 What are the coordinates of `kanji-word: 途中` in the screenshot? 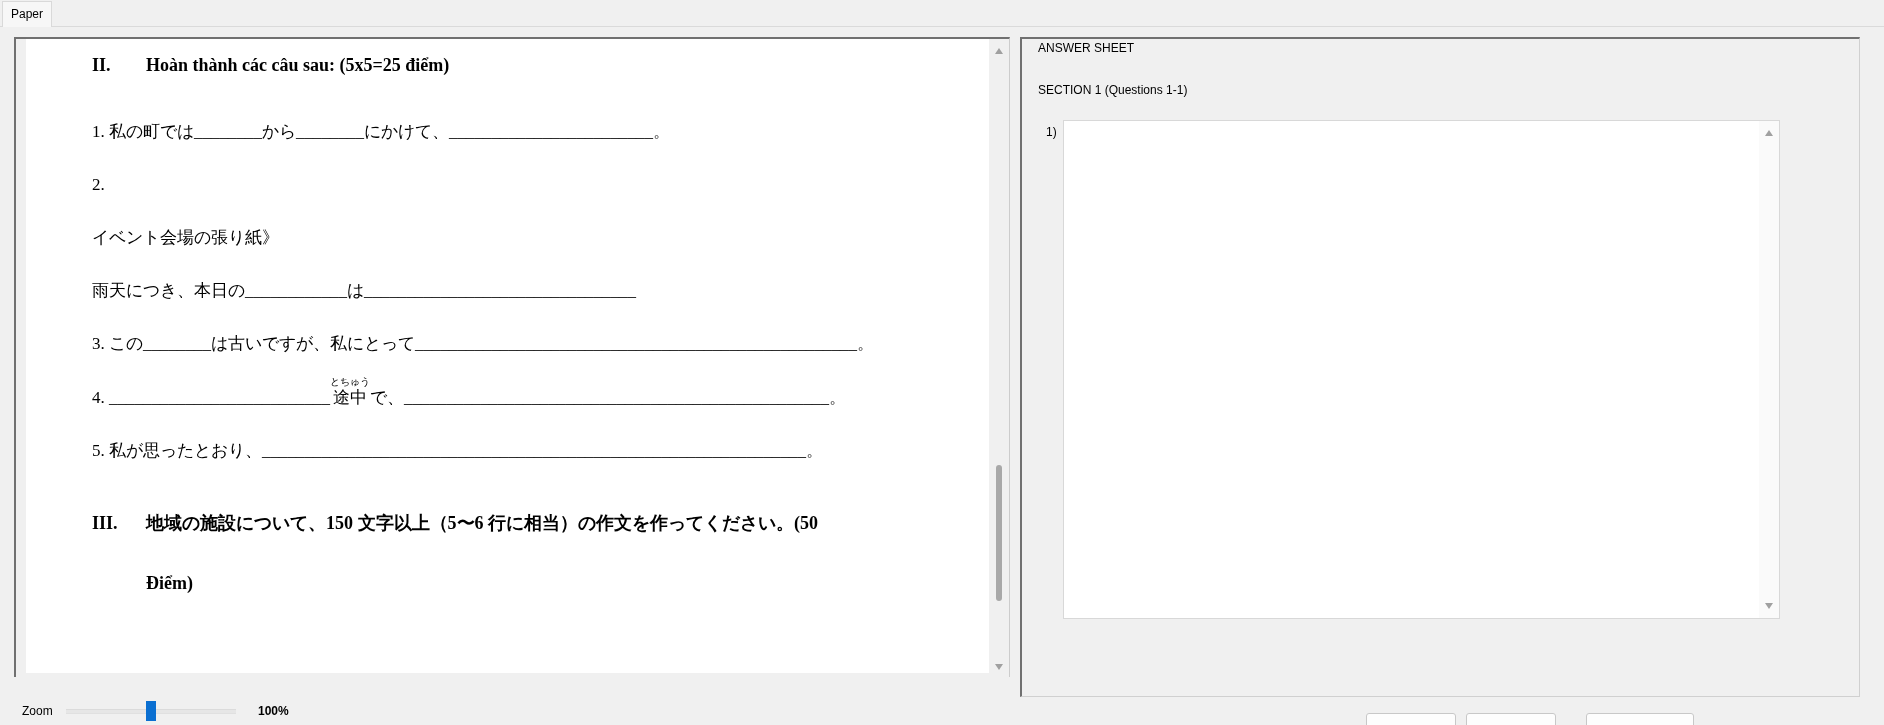 It's located at (350, 398).